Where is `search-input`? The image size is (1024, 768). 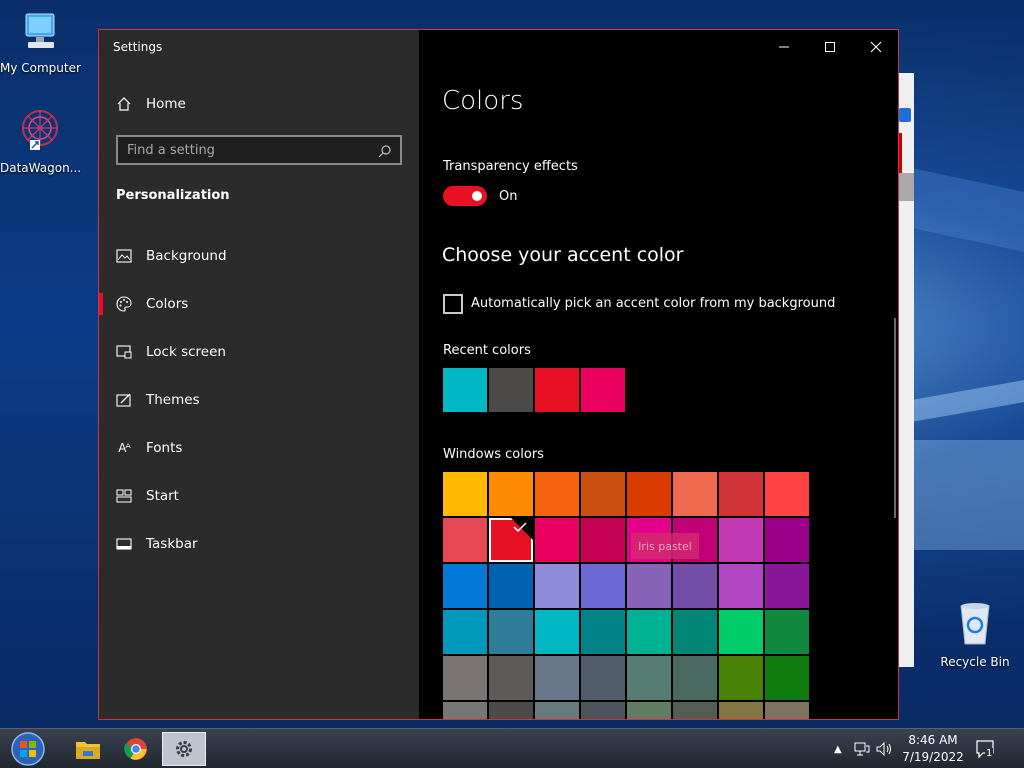 search-input is located at coordinates (243, 150).